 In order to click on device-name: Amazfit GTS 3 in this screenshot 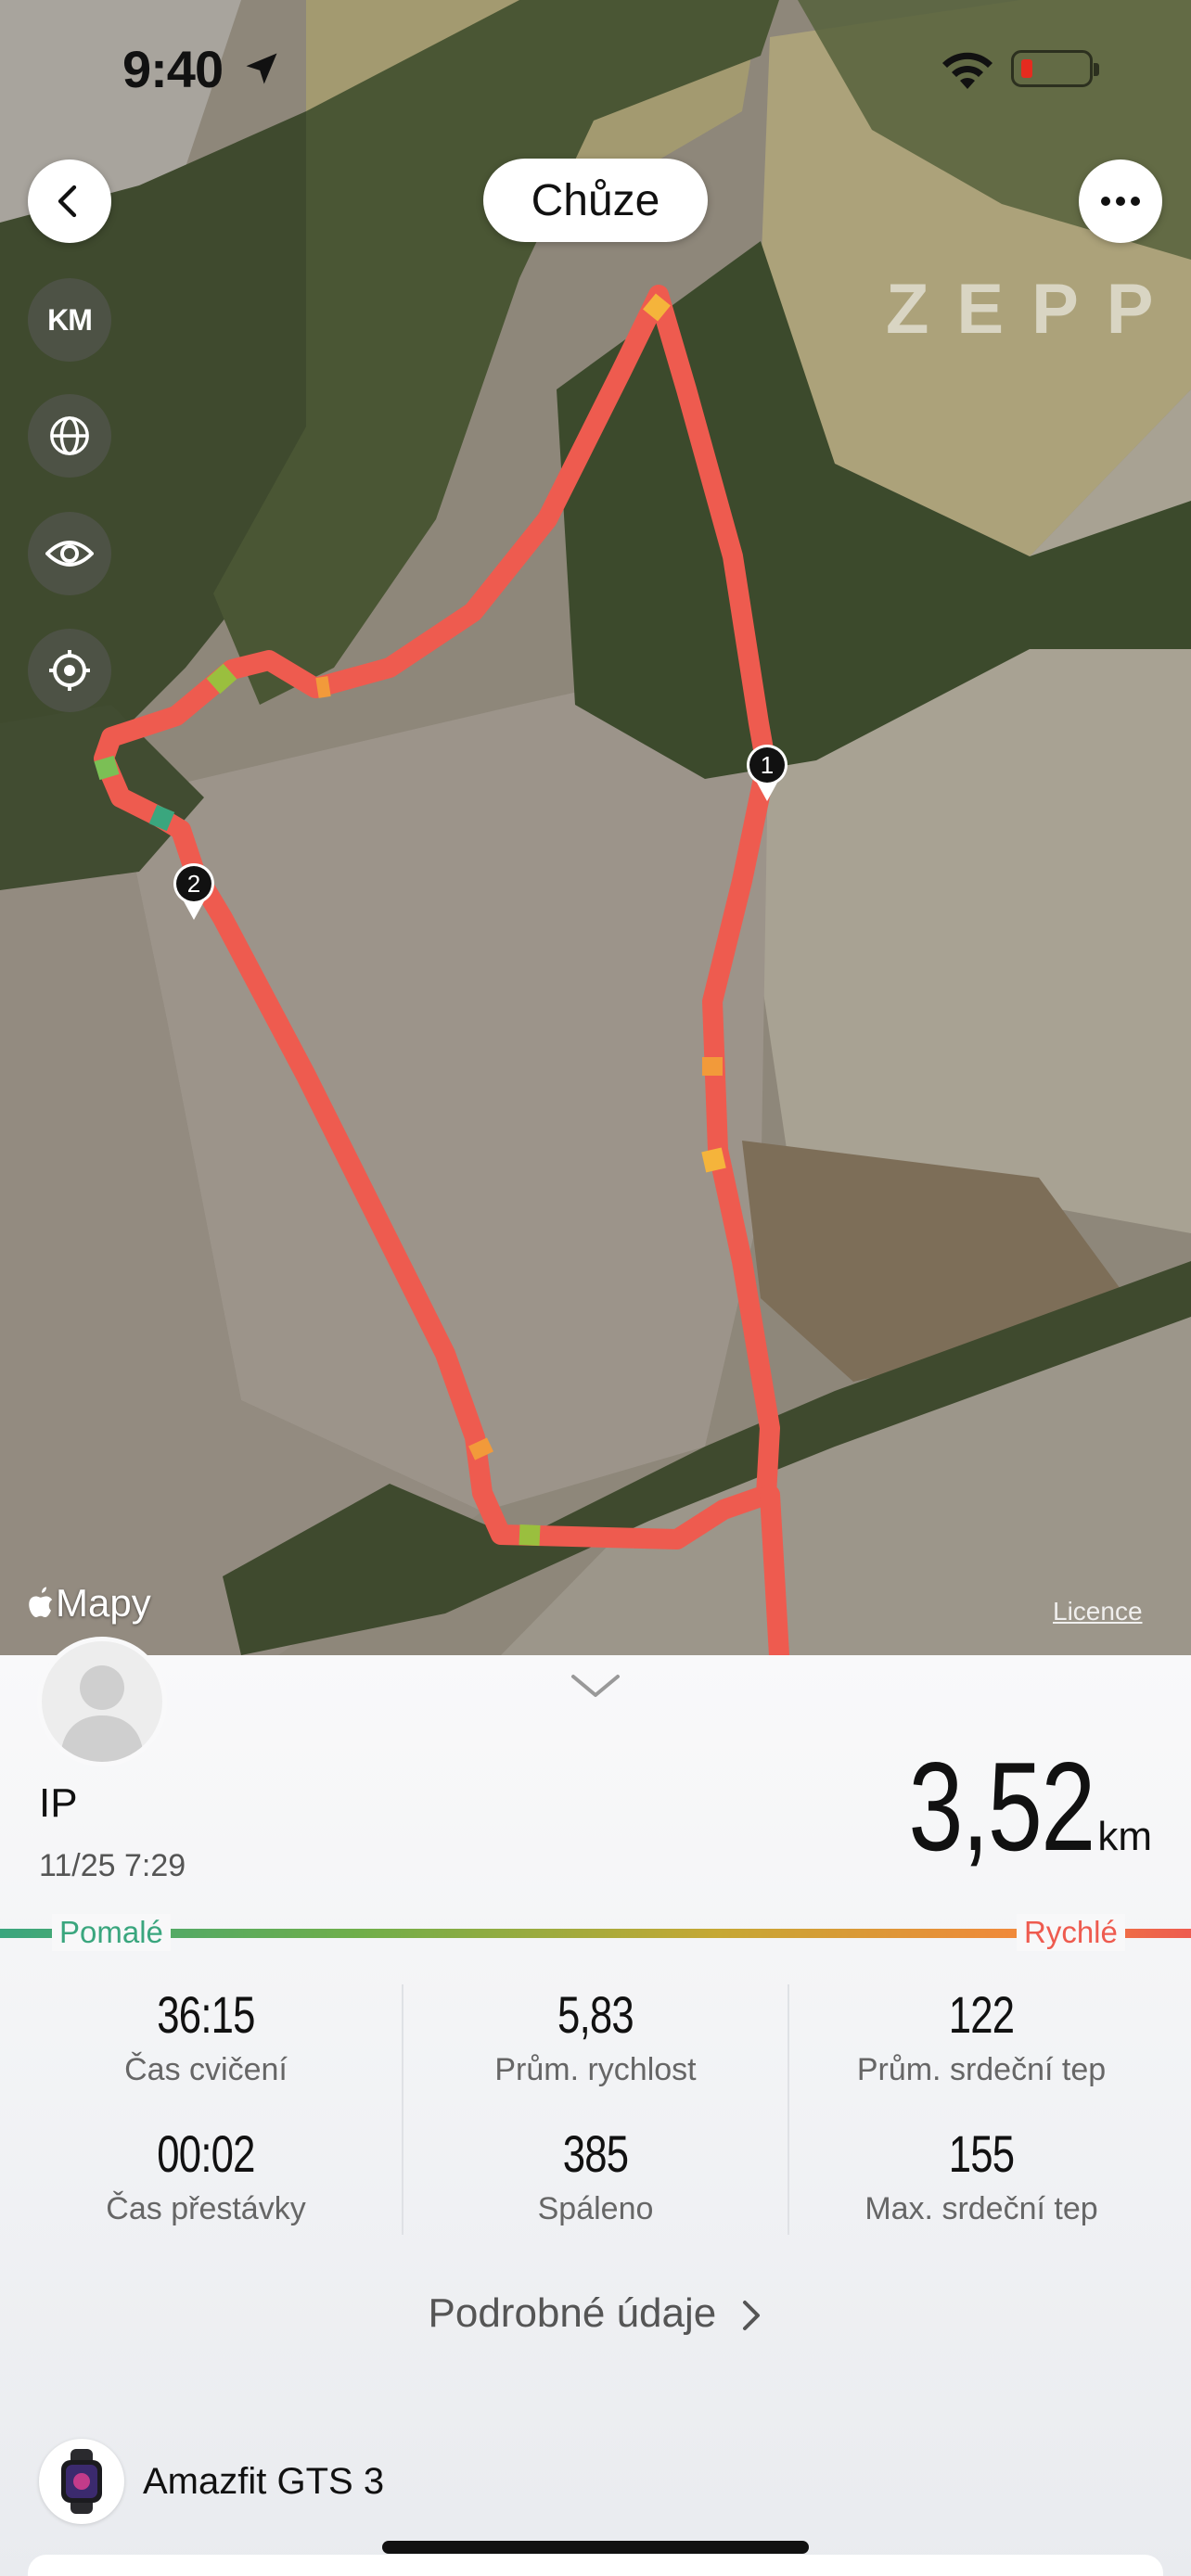, I will do `click(264, 2481)`.